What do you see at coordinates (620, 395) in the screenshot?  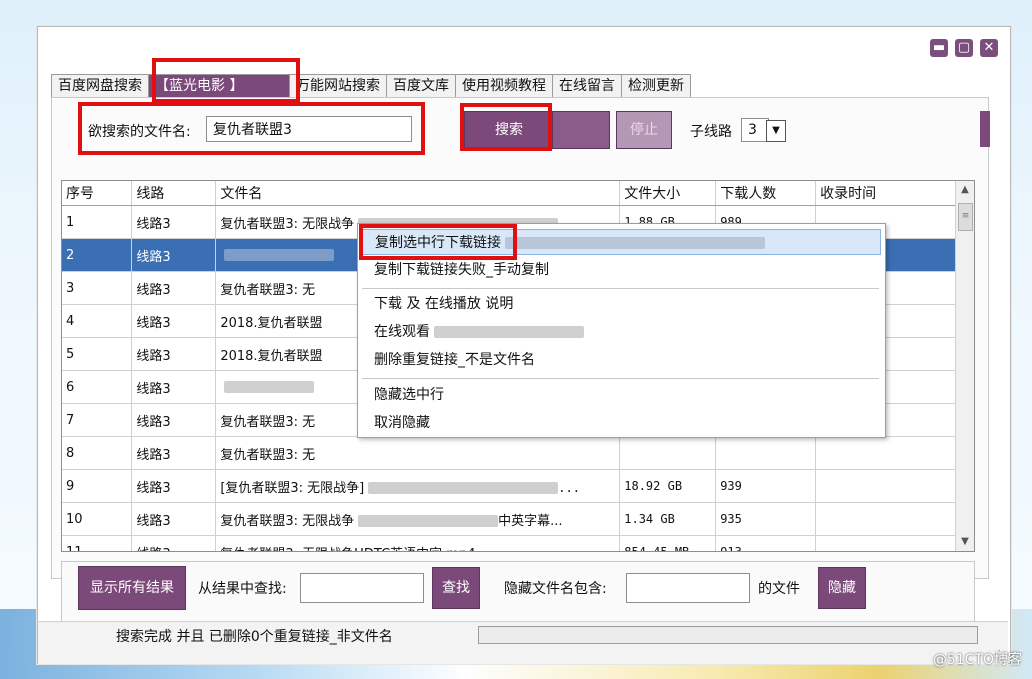 I see `menu-item-hide-selected: 隐藏选中行` at bounding box center [620, 395].